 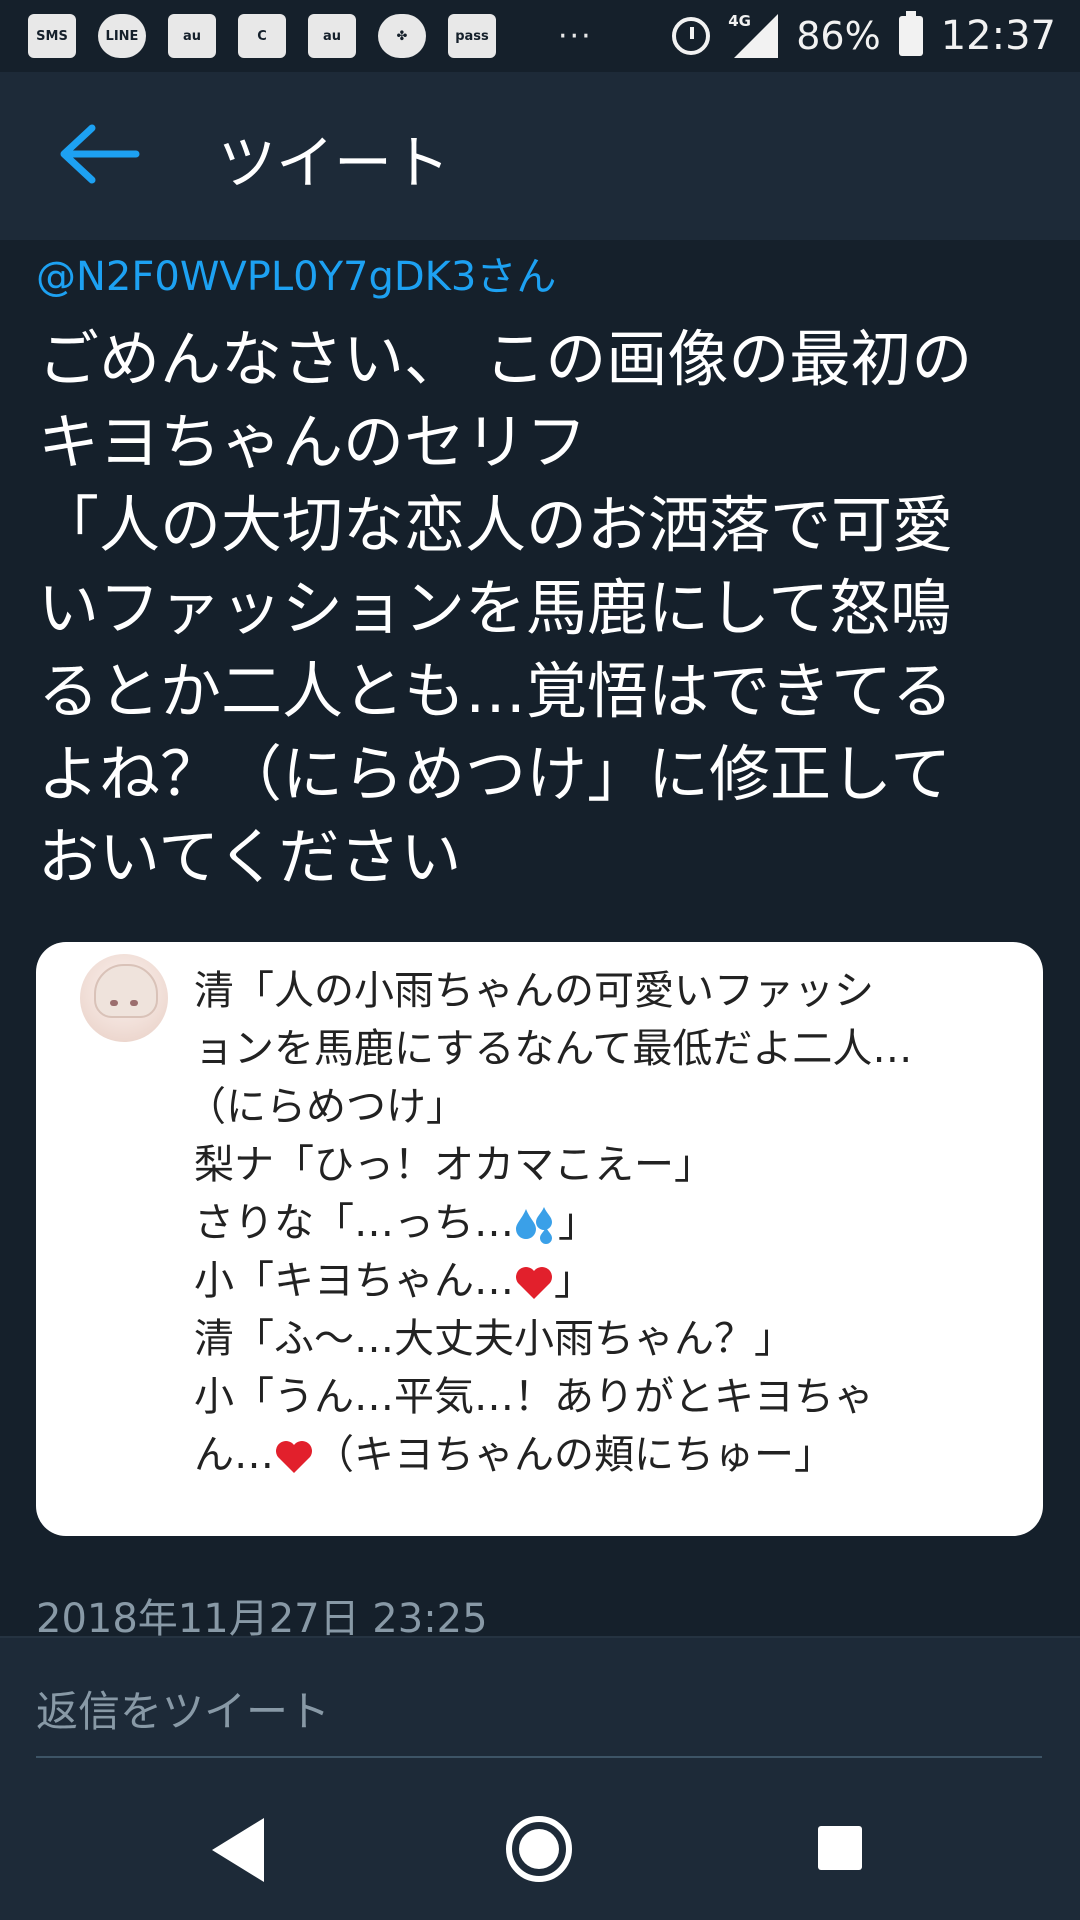 What do you see at coordinates (910, 33) in the screenshot?
I see `battery-icon` at bounding box center [910, 33].